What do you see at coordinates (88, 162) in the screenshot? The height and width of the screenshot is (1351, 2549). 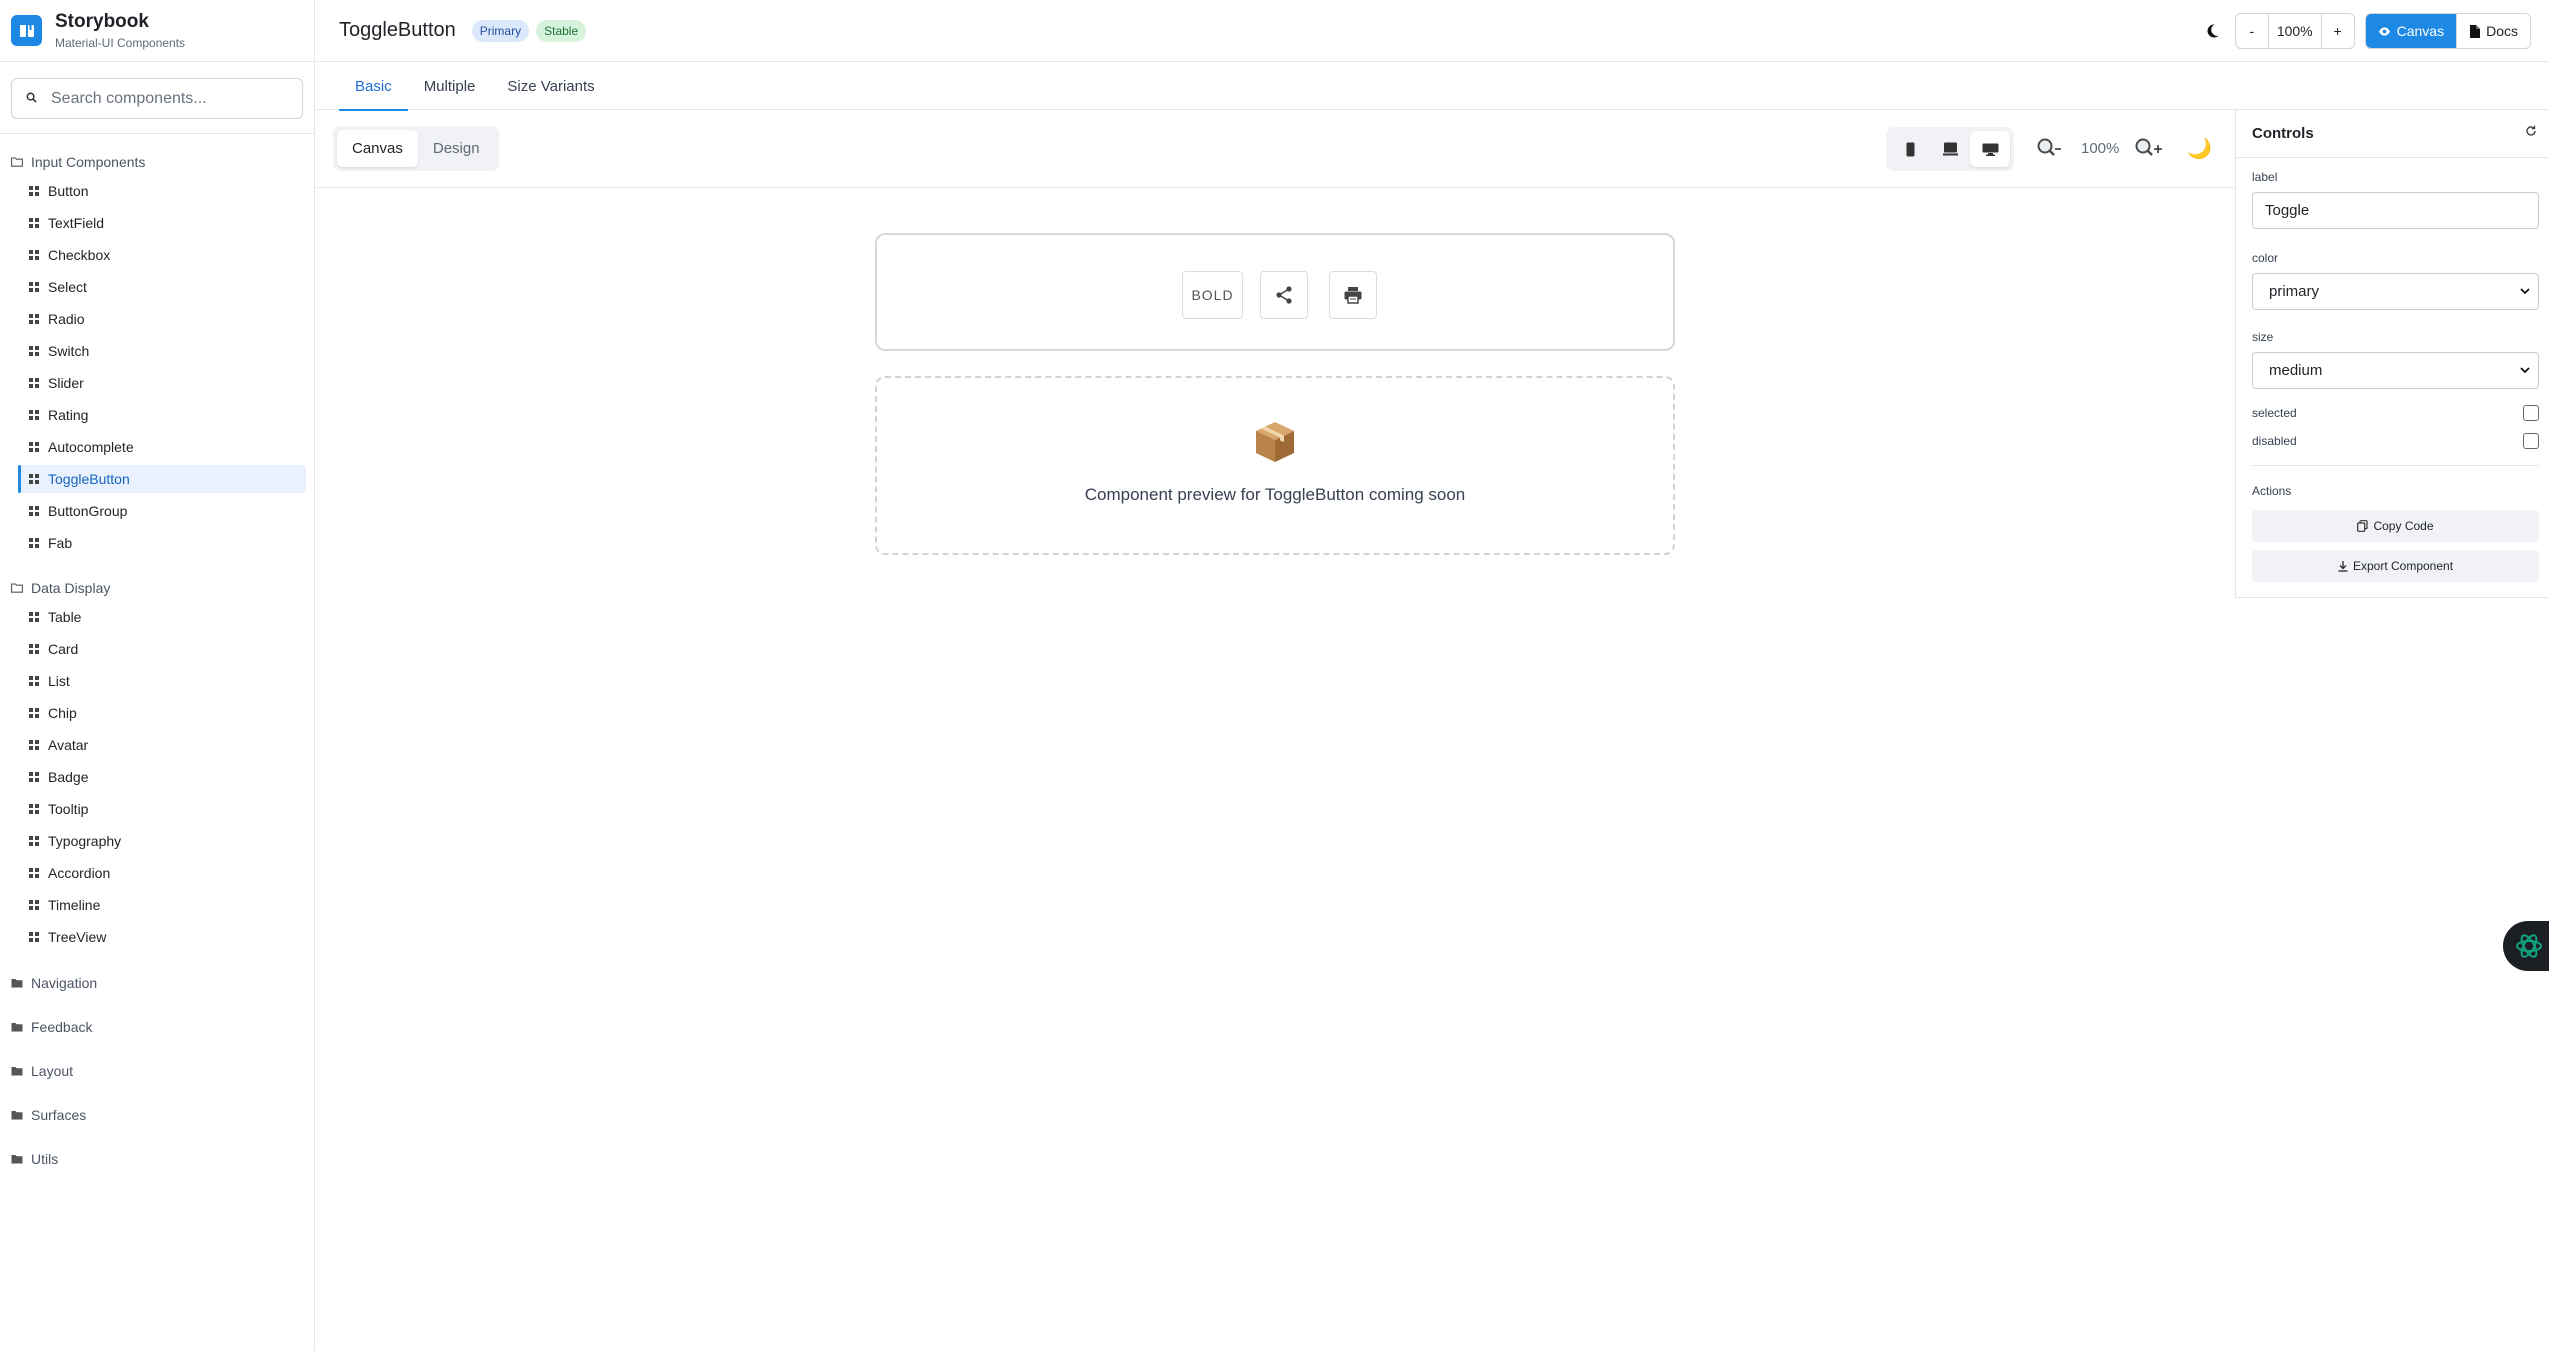 I see `sidebar-group-label: Input Components` at bounding box center [88, 162].